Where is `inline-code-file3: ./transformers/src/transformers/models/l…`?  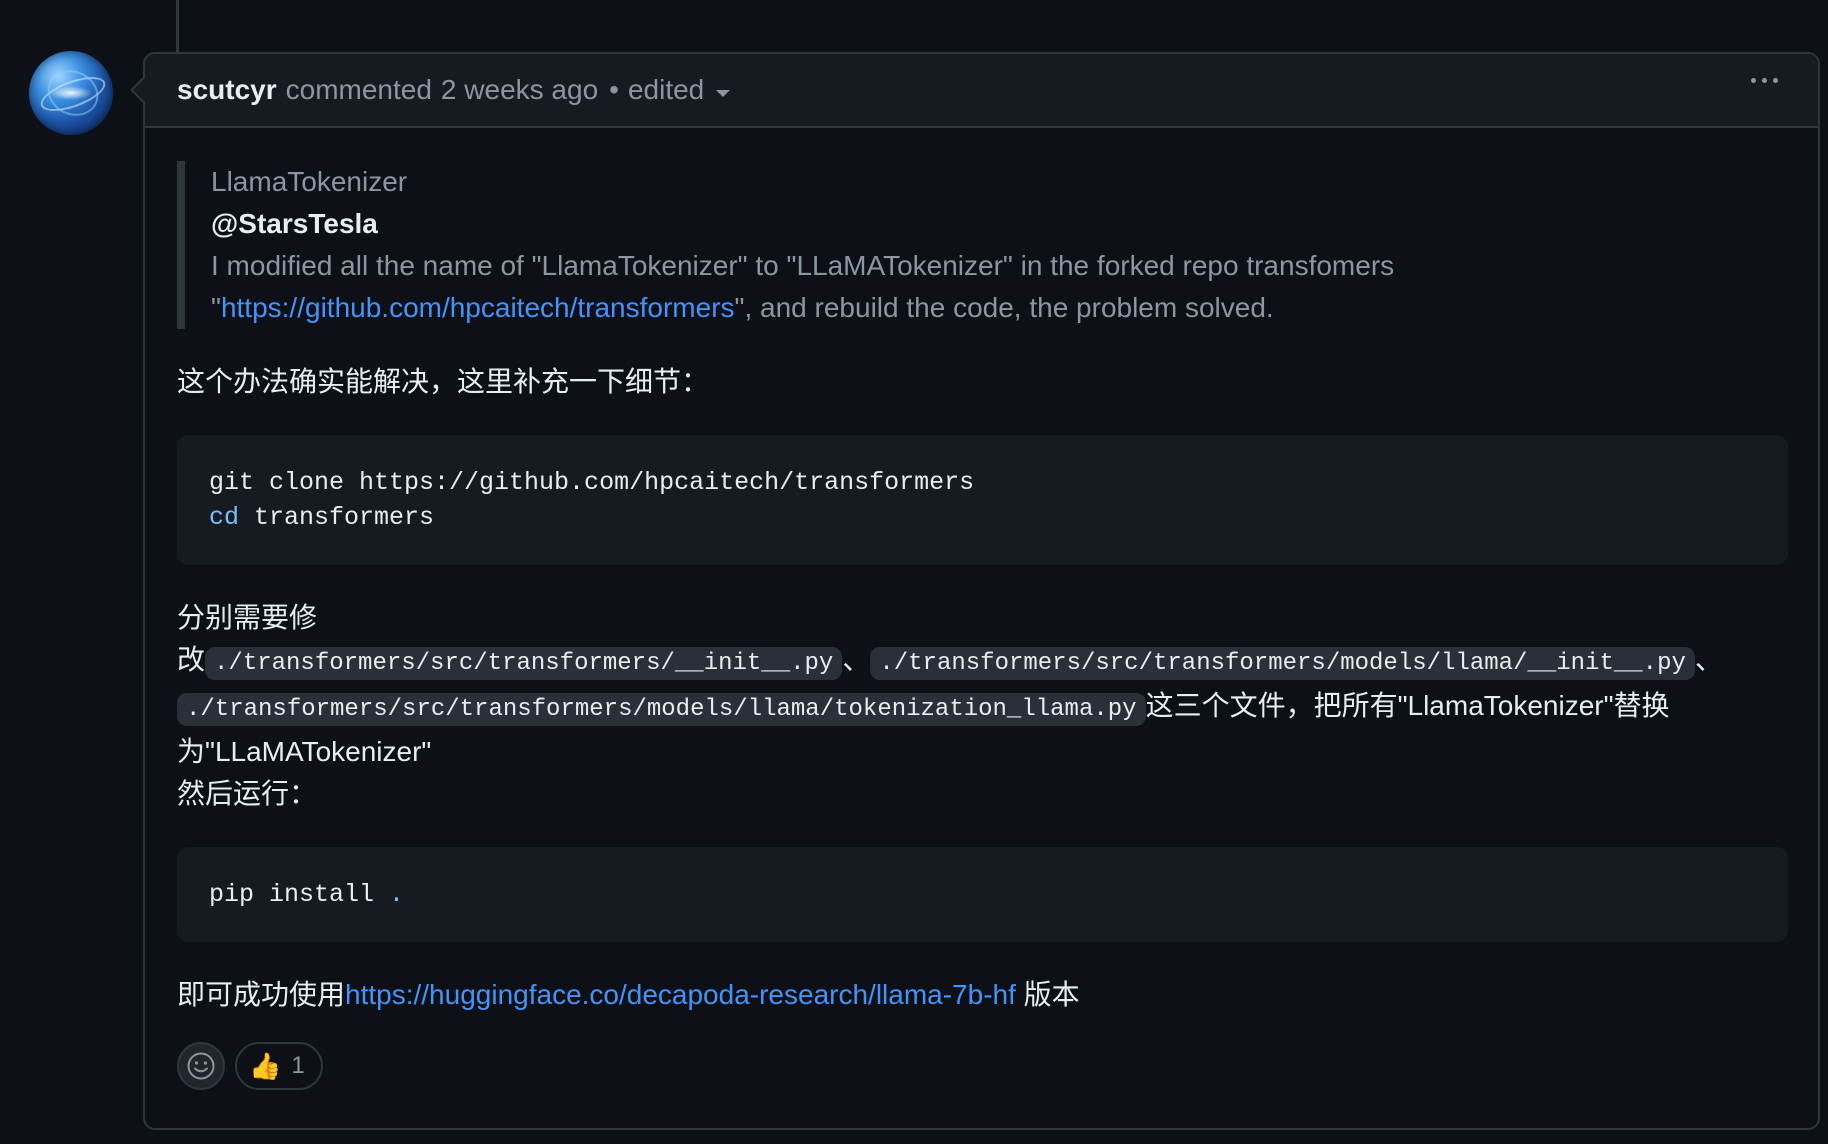
inline-code-file3: ./transformers/src/transformers/models/l… is located at coordinates (661, 709).